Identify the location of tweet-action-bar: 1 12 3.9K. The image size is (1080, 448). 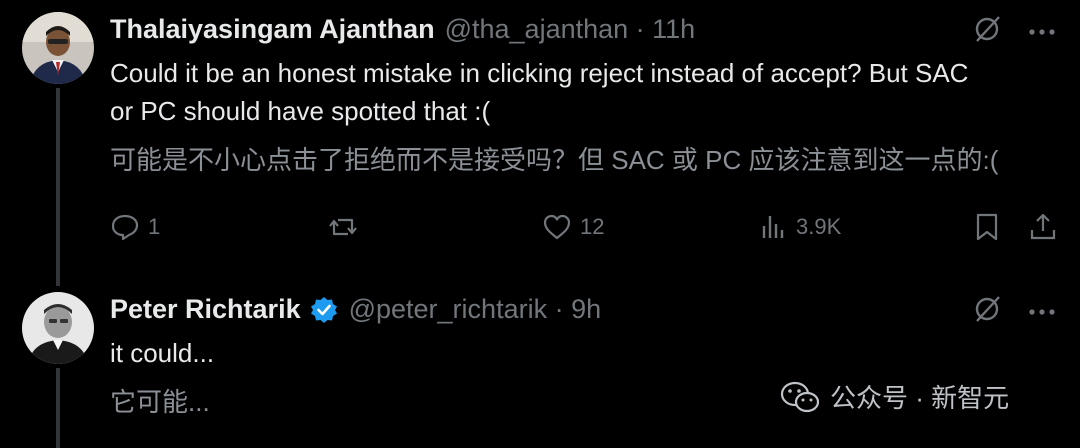
(585, 232).